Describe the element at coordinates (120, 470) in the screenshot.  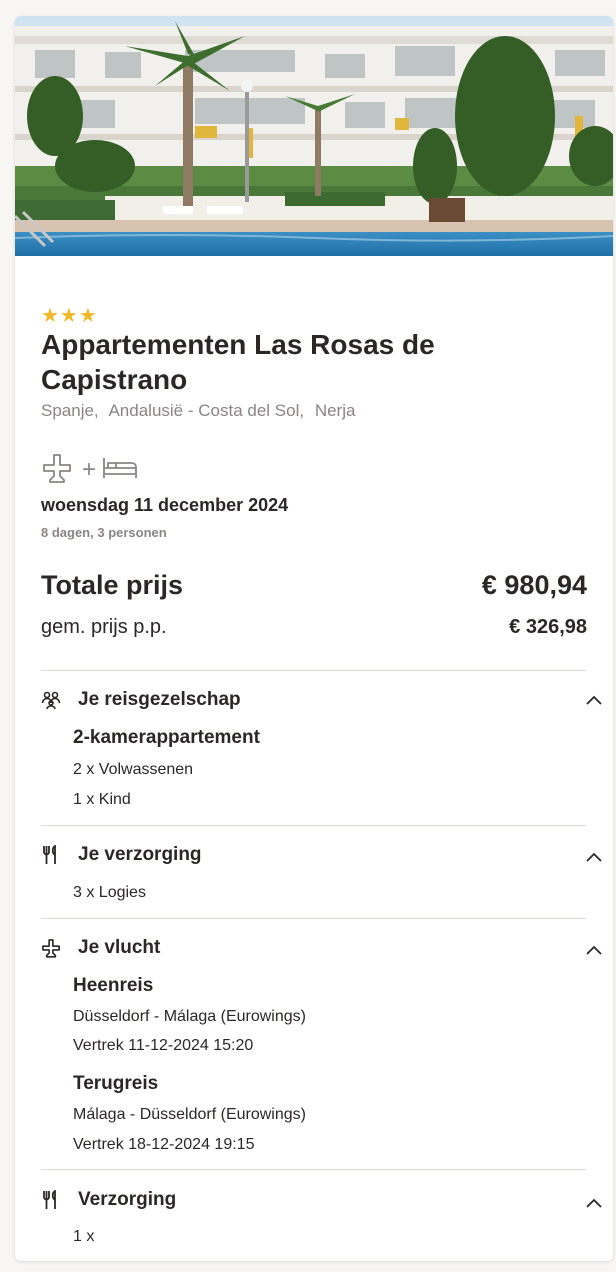
I see `bed-icon` at that location.